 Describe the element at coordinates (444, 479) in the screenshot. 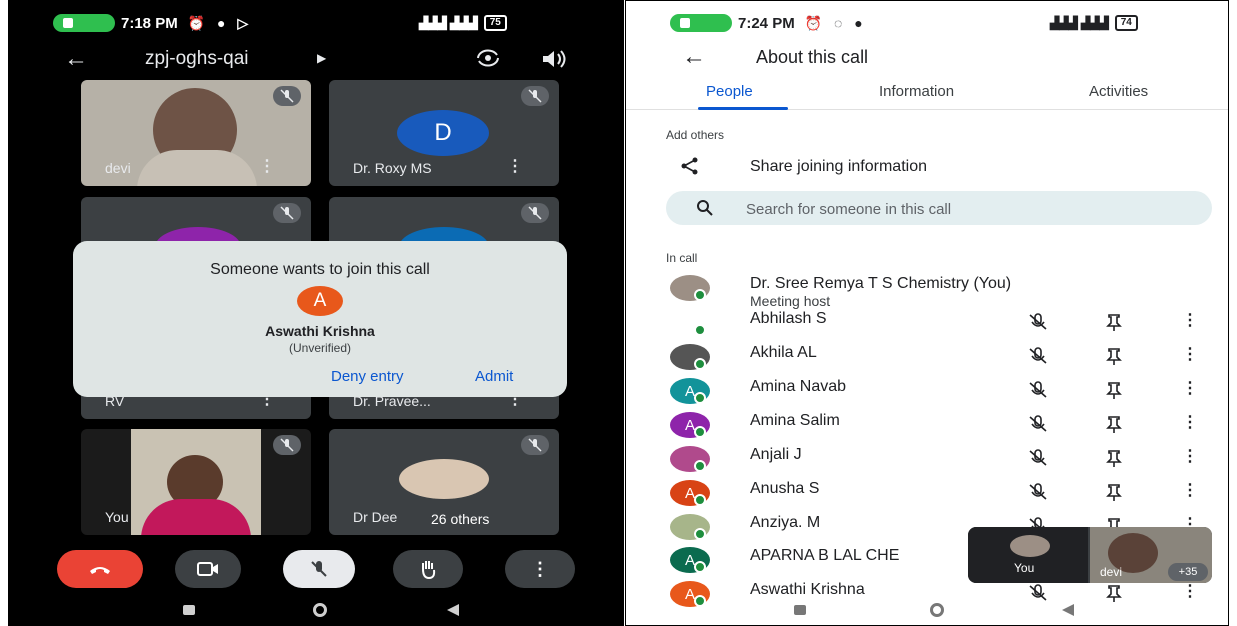

I see `participant-photo` at that location.